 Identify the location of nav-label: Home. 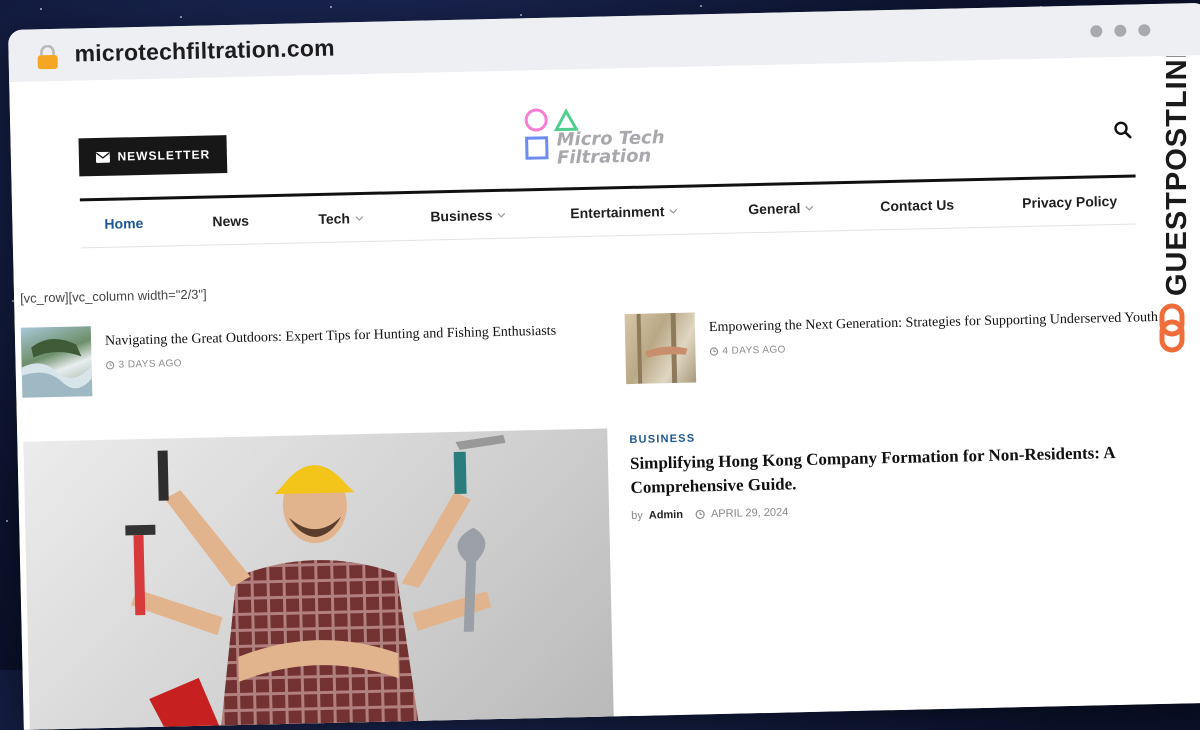
(124, 223).